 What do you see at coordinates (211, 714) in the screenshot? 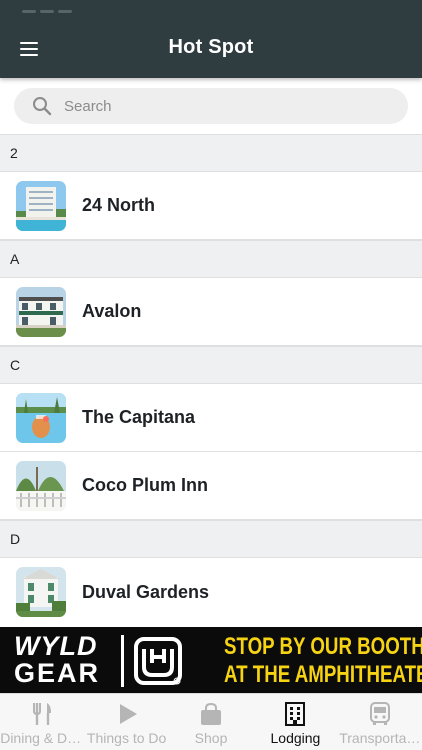
I see `shopping-bag-icon` at bounding box center [211, 714].